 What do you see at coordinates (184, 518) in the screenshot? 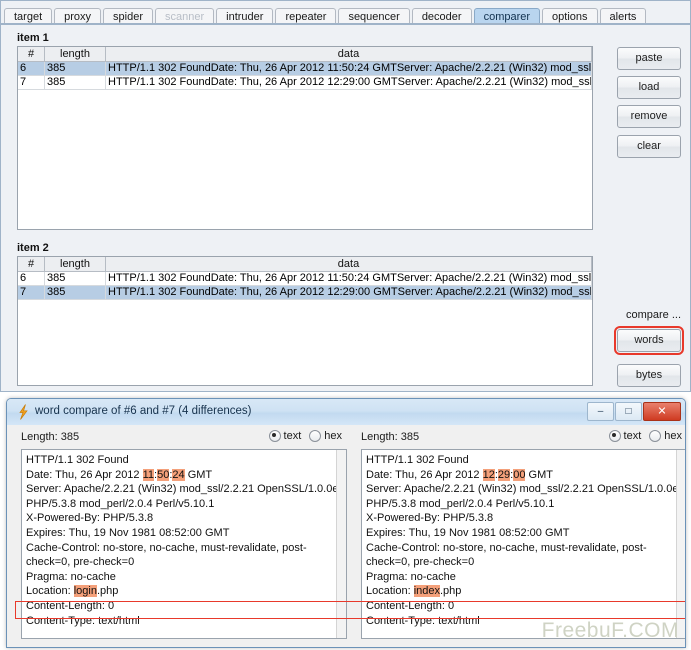
I see `compare-line: X-Powered-By: PHP/5.3.8` at bounding box center [184, 518].